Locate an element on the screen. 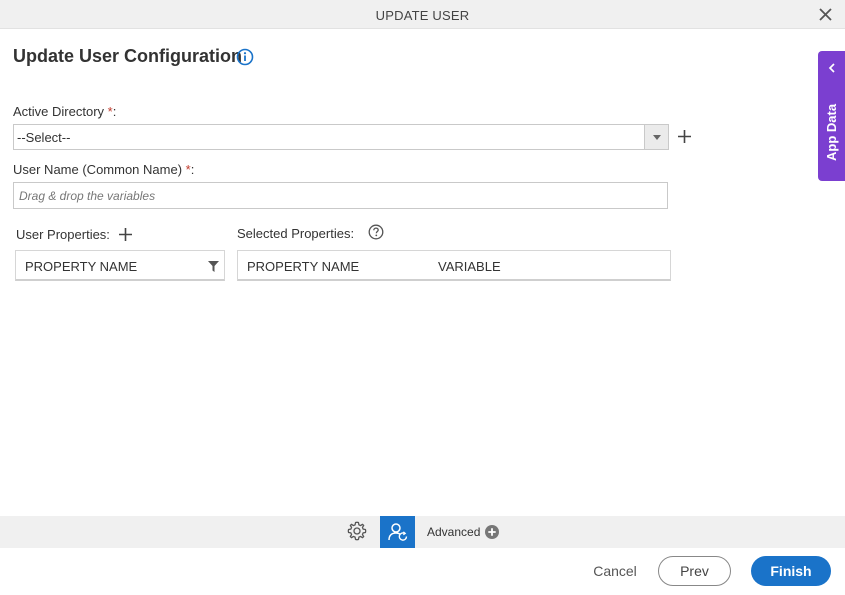 This screenshot has height=595, width=845. active-directory-select: --Select-- is located at coordinates (341, 137).